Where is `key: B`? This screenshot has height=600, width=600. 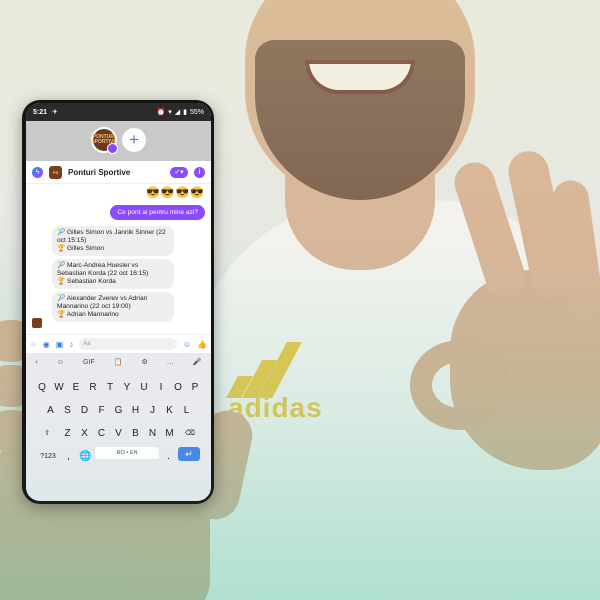 key: B is located at coordinates (135, 433).